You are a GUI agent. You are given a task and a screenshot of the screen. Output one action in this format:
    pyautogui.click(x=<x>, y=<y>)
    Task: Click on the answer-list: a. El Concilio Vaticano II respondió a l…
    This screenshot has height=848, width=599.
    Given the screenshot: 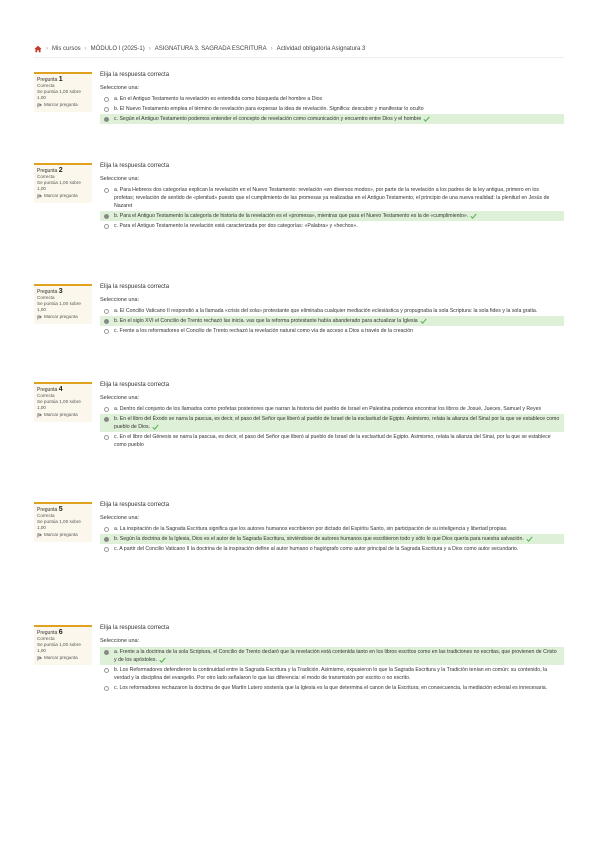 What is the action you would take?
    pyautogui.click(x=332, y=321)
    